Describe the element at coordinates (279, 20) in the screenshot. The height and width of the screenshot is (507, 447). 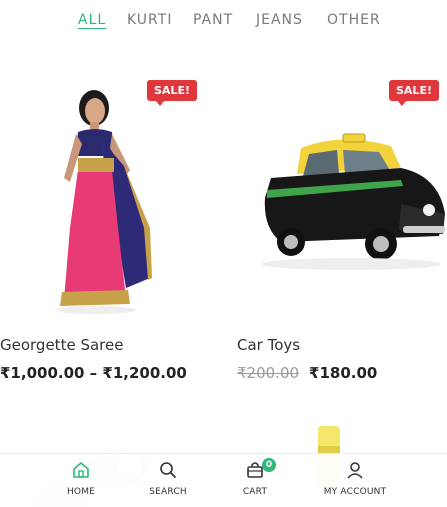
I see `filter-tab-jeans: JEANS` at that location.